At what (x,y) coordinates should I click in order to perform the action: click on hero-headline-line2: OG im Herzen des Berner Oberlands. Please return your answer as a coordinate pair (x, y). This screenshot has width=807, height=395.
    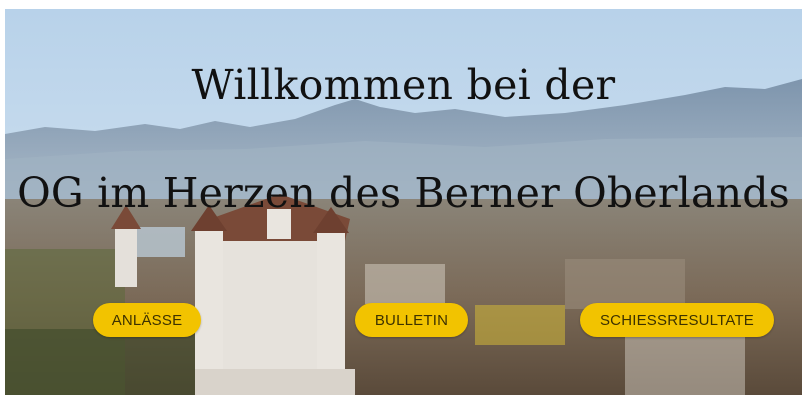
    Looking at the image, I should click on (403, 193).